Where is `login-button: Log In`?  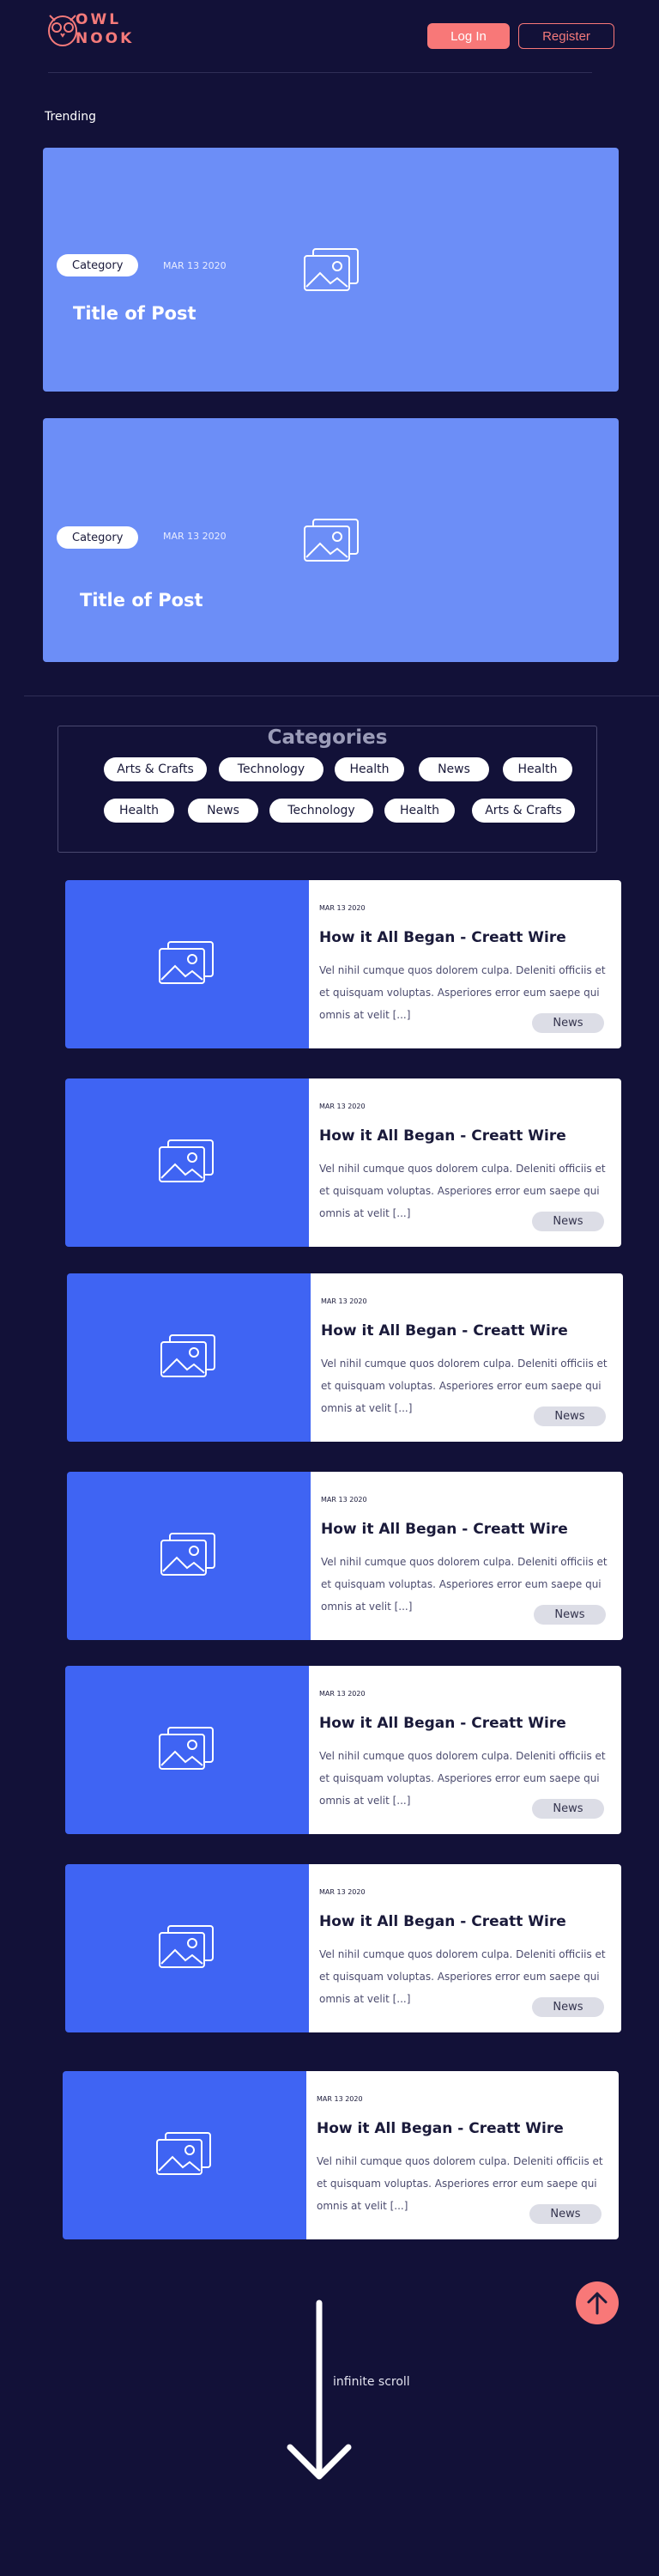
login-button: Log In is located at coordinates (468, 36).